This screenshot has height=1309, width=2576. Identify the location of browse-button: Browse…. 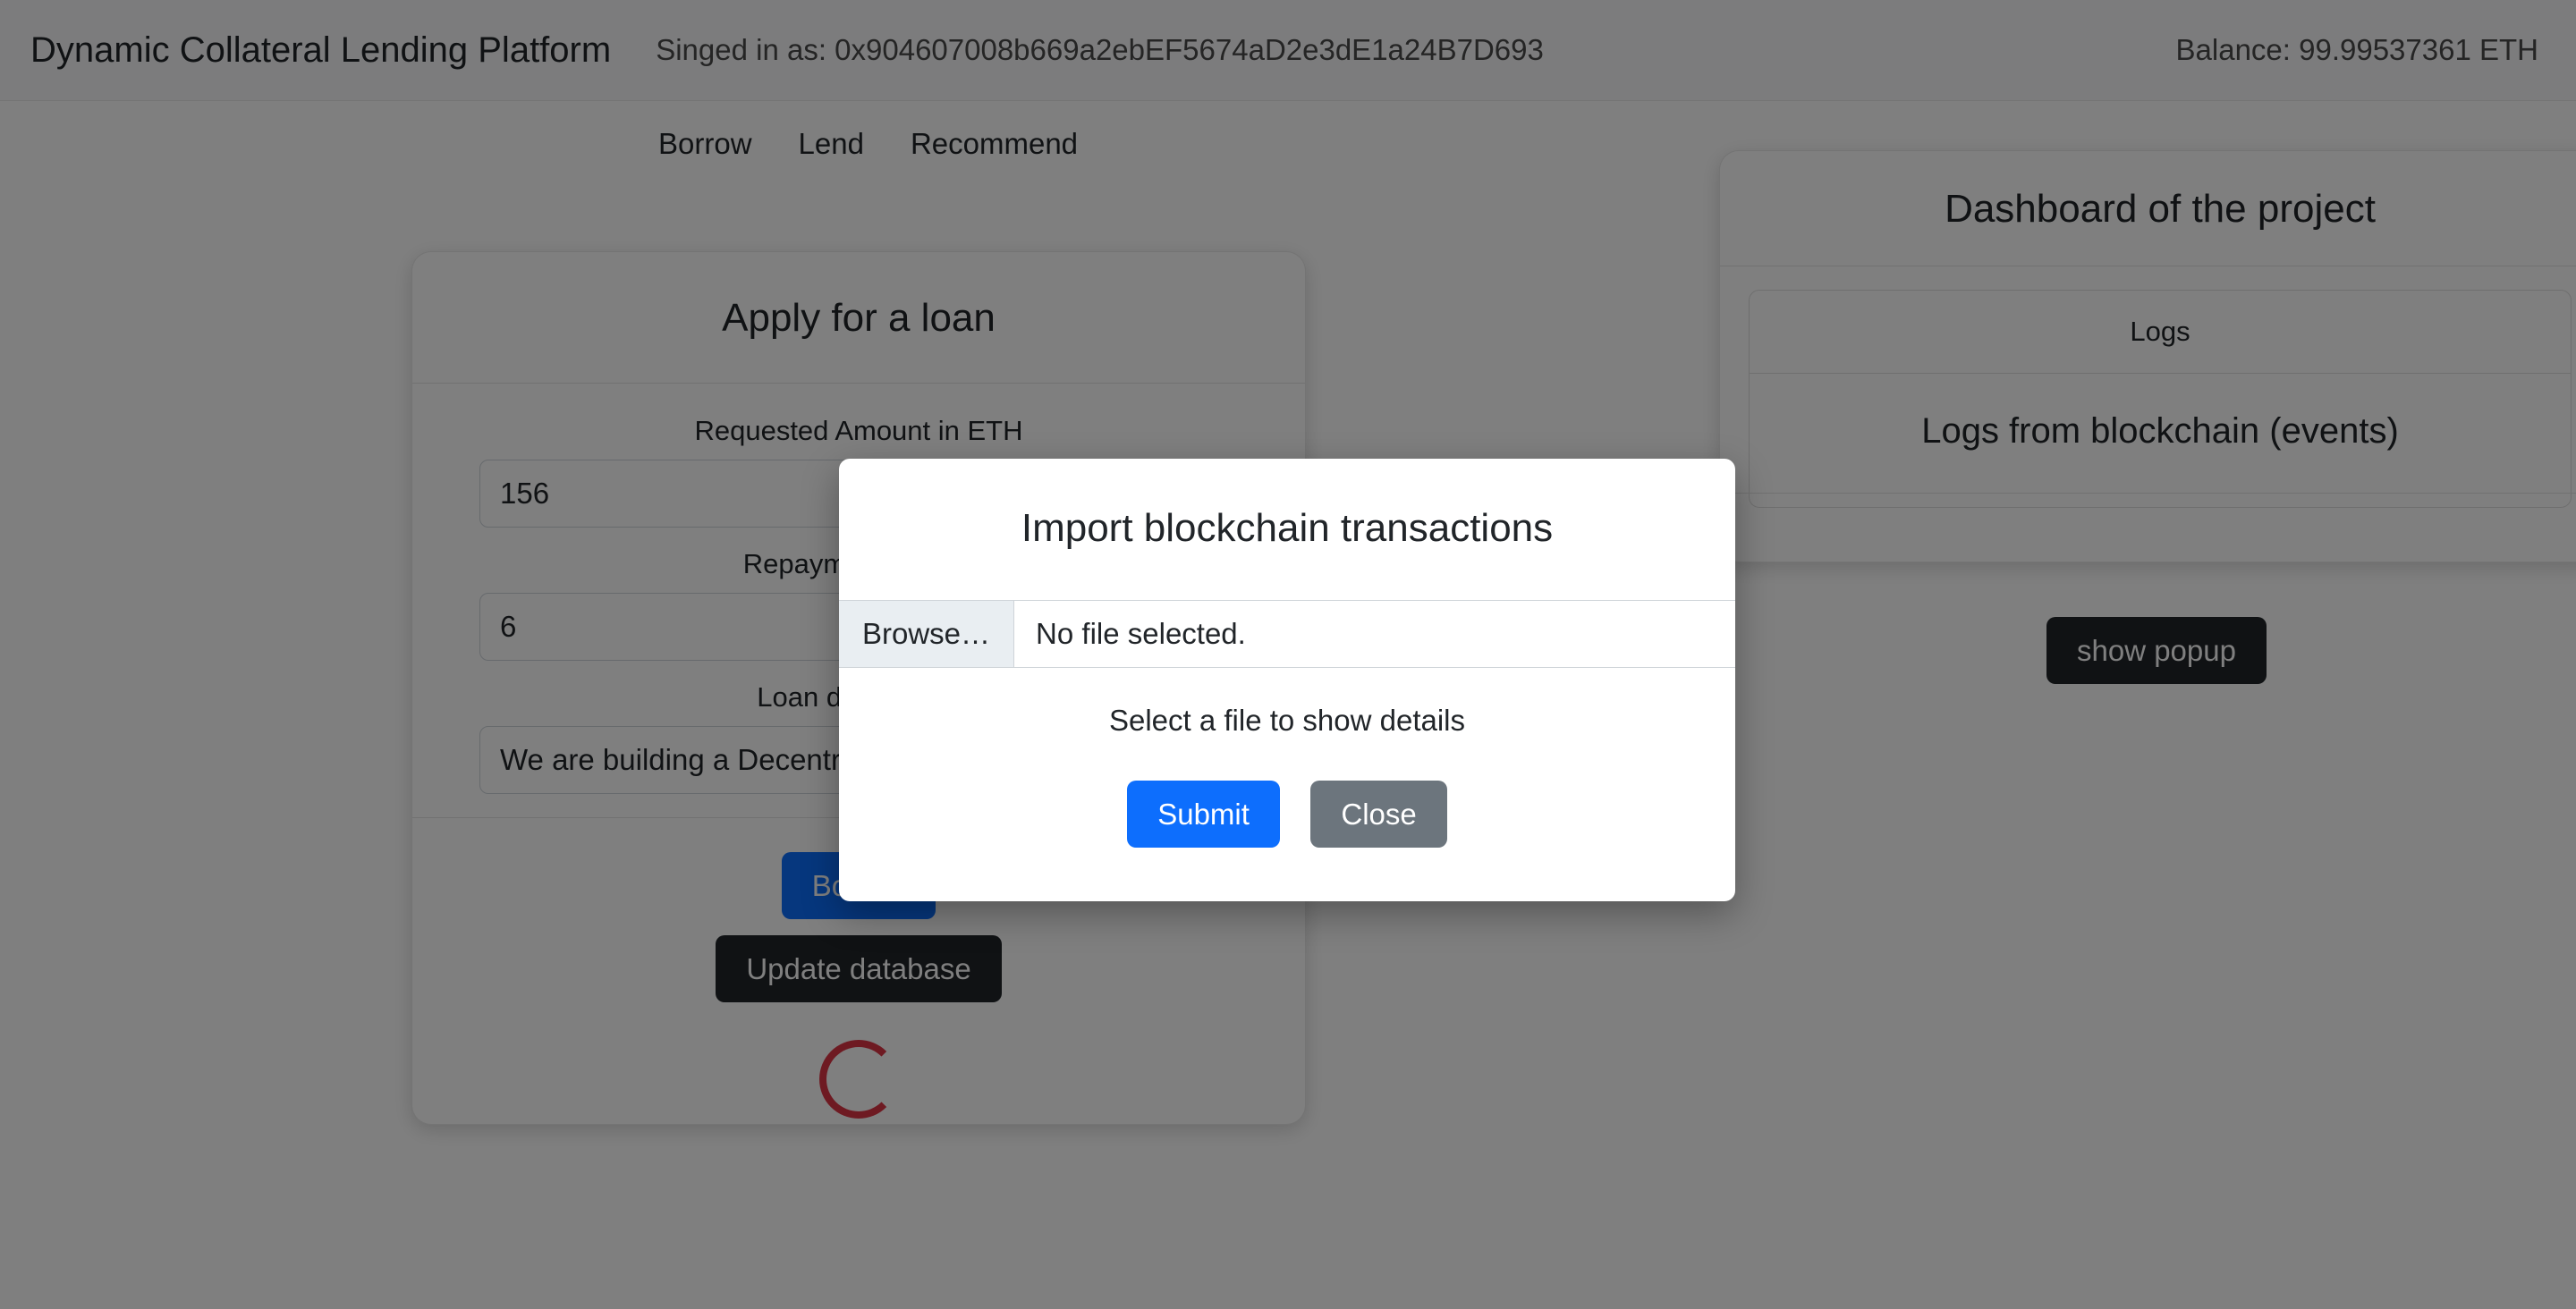
(927, 634).